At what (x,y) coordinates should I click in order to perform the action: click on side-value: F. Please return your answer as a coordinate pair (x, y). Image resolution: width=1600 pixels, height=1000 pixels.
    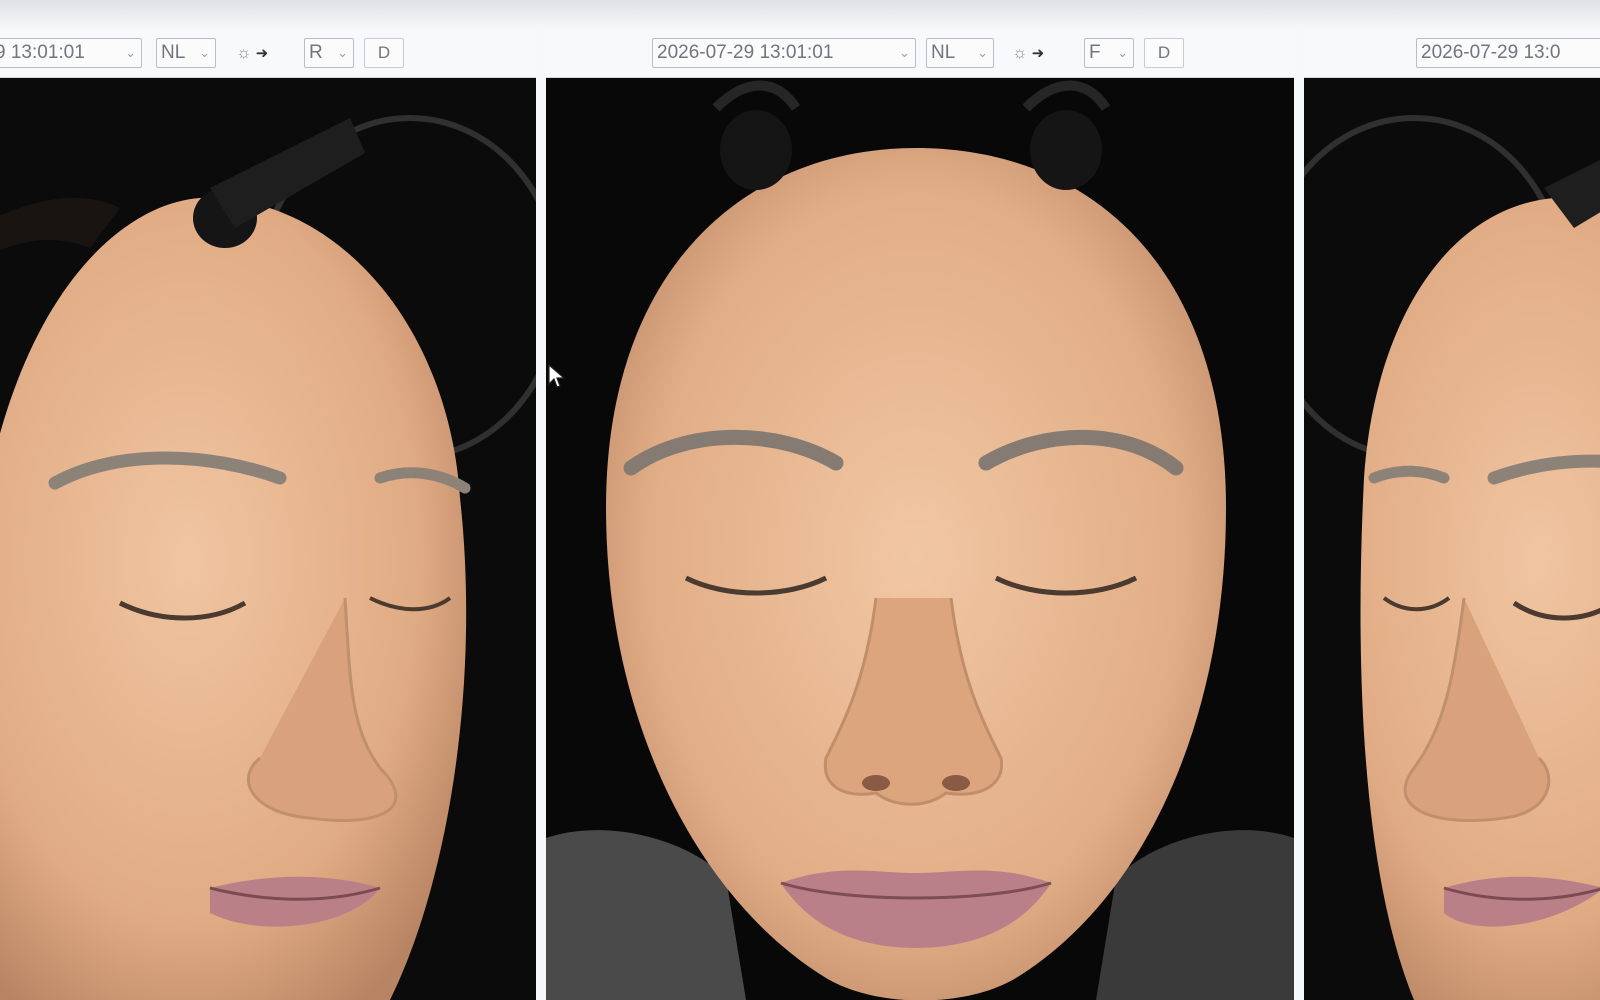
    Looking at the image, I should click on (1095, 52).